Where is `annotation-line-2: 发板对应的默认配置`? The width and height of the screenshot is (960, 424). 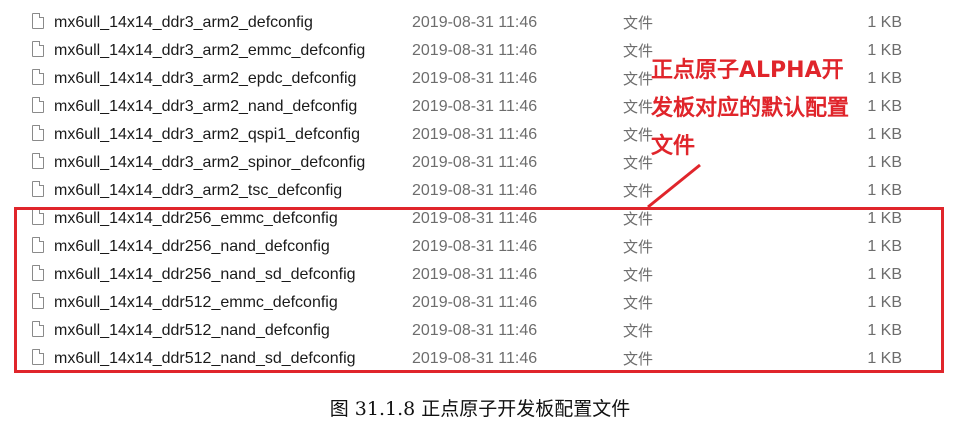
annotation-line-2: 发板对应的默认配置 is located at coordinates (750, 108).